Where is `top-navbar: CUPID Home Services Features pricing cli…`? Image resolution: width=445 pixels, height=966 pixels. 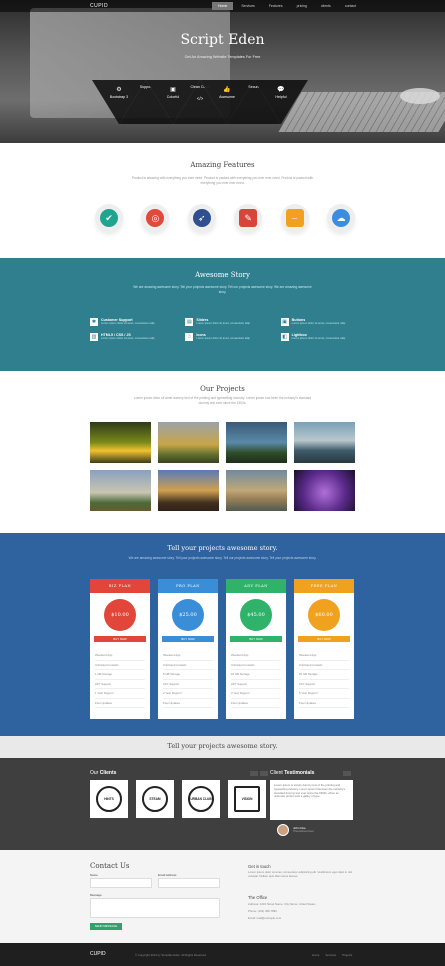 top-navbar: CUPID Home Services Features pricing cli… is located at coordinates (222, 6).